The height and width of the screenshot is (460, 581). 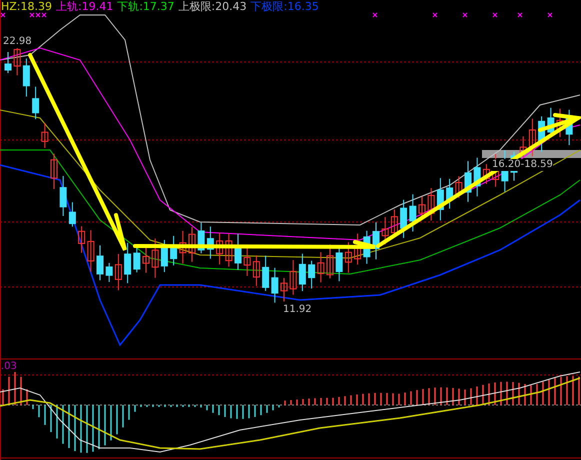 What do you see at coordinates (17, 42) in the screenshot?
I see `price-label: 22.98` at bounding box center [17, 42].